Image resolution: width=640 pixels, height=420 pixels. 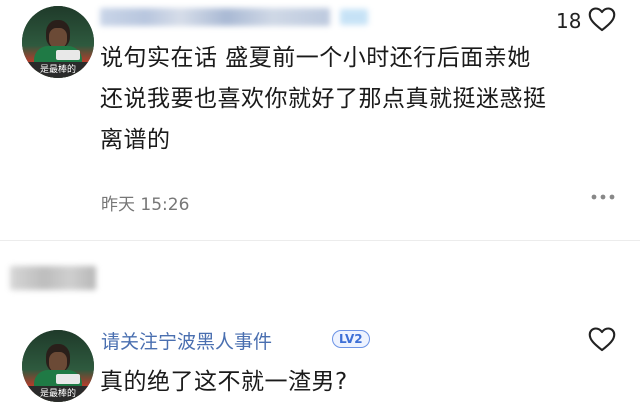 I want to click on comment-line: 离谱的, so click(x=135, y=140).